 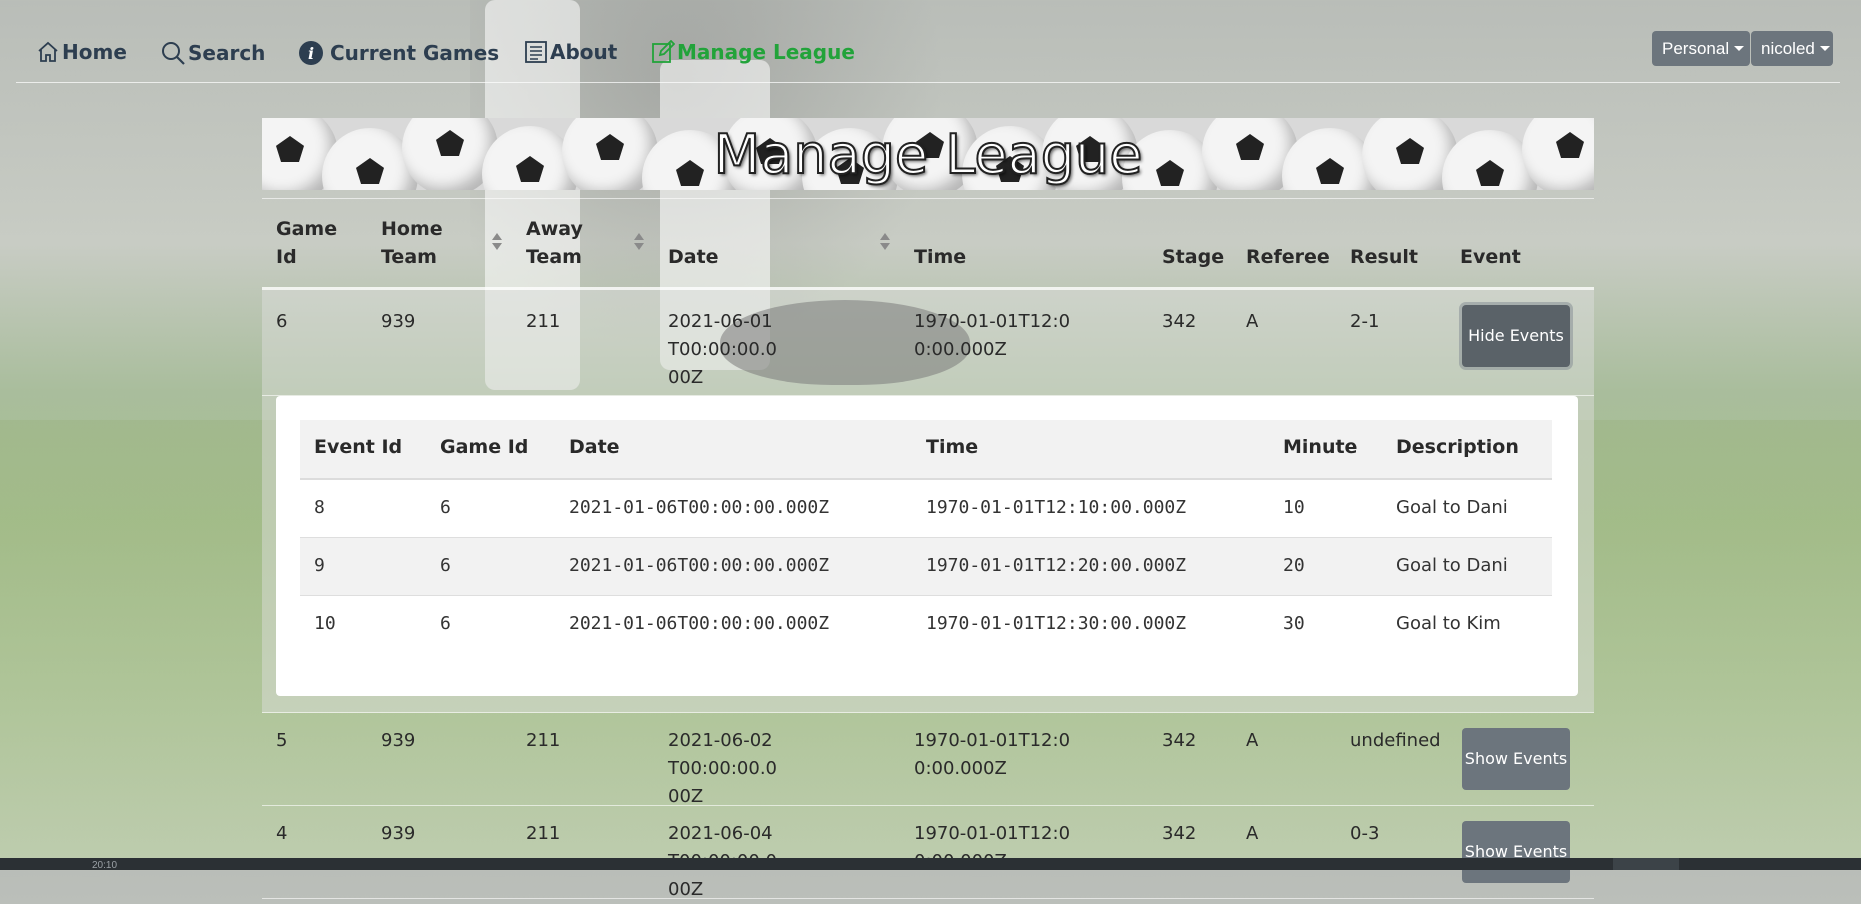 I want to click on cell-date: 2021-06-02T00:00:00.000Z, so click(x=723, y=768).